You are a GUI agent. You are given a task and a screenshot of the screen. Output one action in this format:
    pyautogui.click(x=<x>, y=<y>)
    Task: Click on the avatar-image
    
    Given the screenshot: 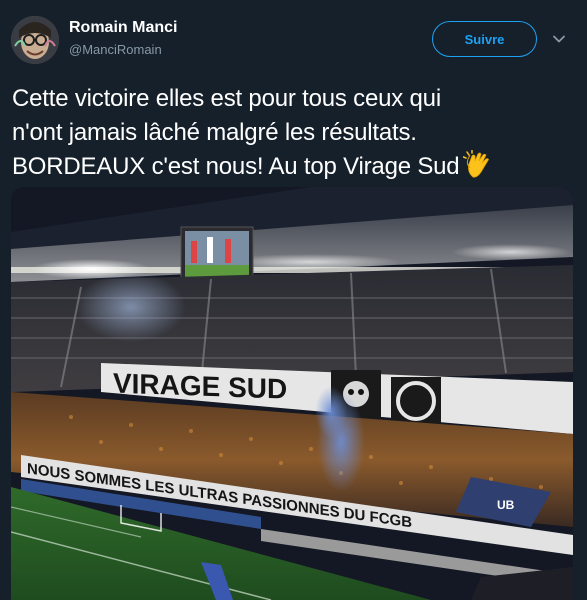 What is the action you would take?
    pyautogui.click(x=35, y=40)
    